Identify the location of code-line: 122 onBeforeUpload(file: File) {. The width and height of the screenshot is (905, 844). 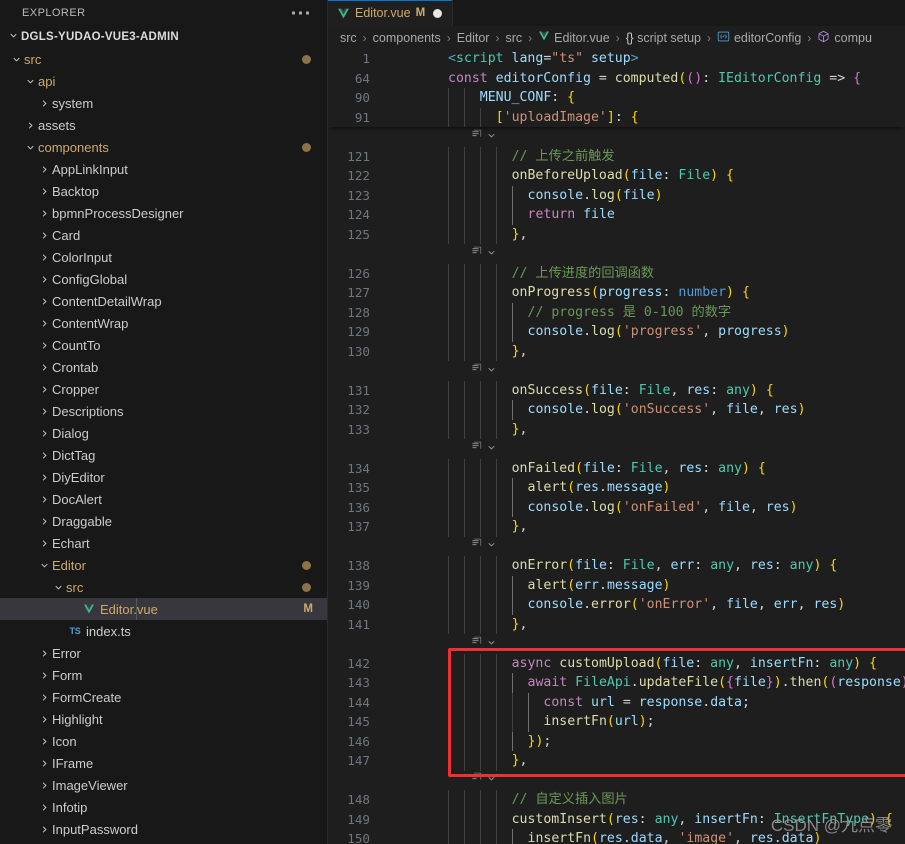
(616, 176).